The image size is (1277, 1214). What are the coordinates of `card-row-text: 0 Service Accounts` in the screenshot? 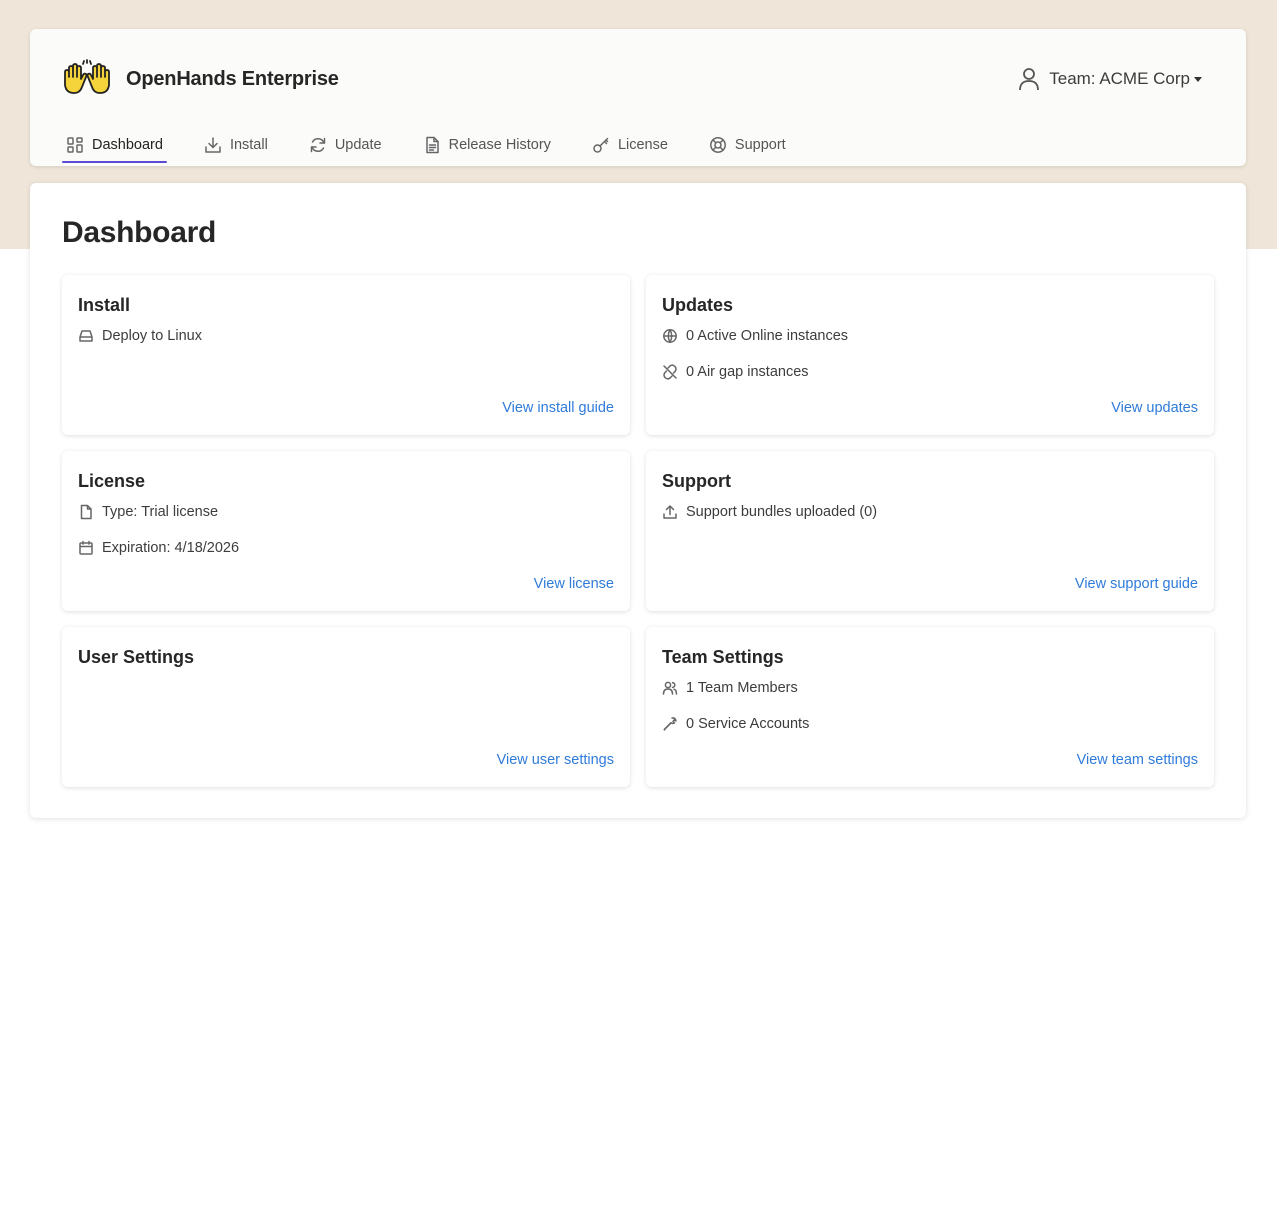 It's located at (748, 724).